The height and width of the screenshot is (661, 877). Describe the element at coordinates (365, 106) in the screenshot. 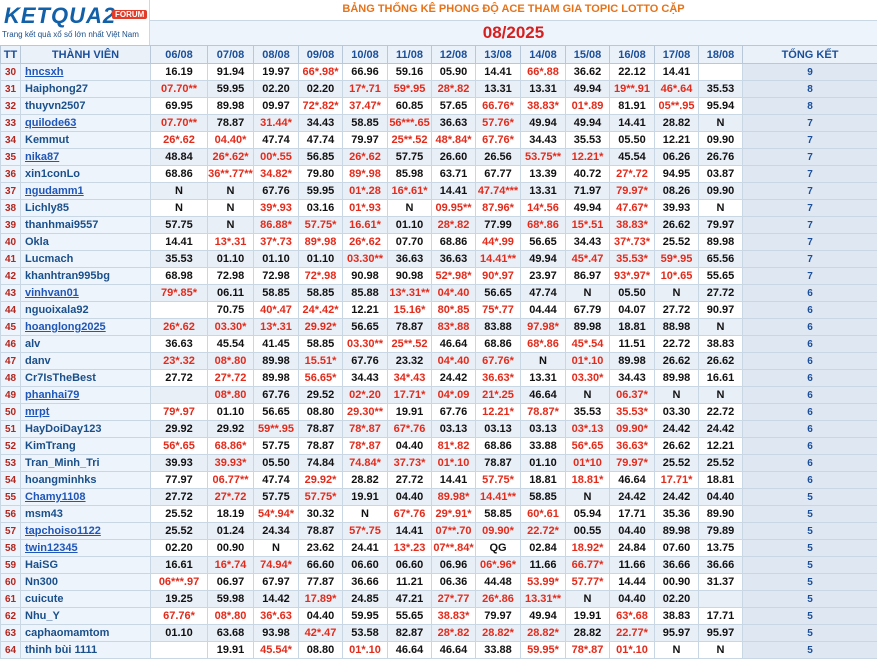

I see `day-cell: 37.47*` at that location.